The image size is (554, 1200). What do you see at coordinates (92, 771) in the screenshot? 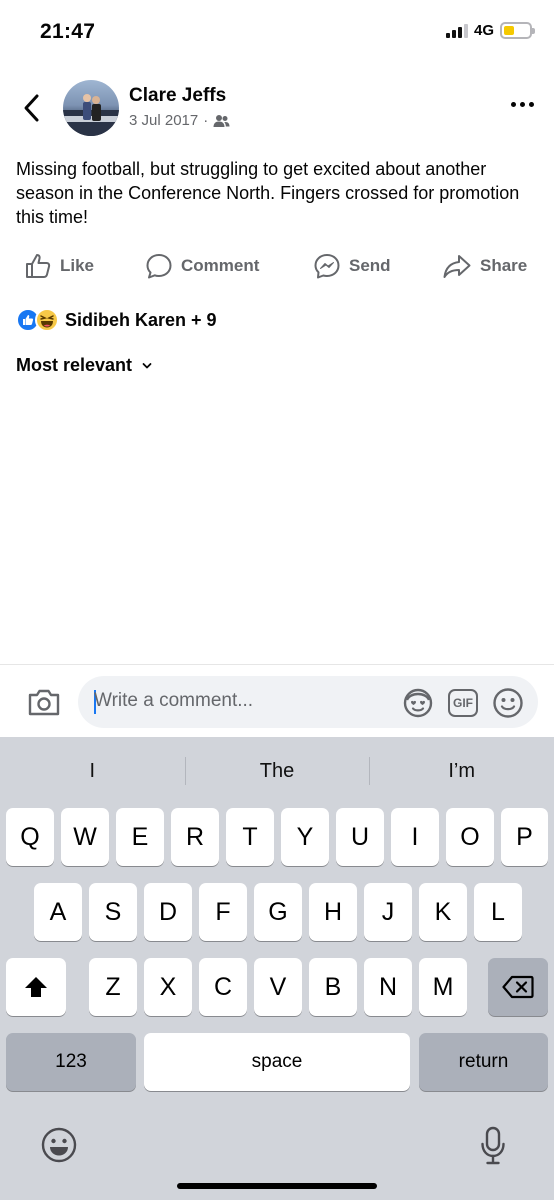
I see `prediction-1: I` at bounding box center [92, 771].